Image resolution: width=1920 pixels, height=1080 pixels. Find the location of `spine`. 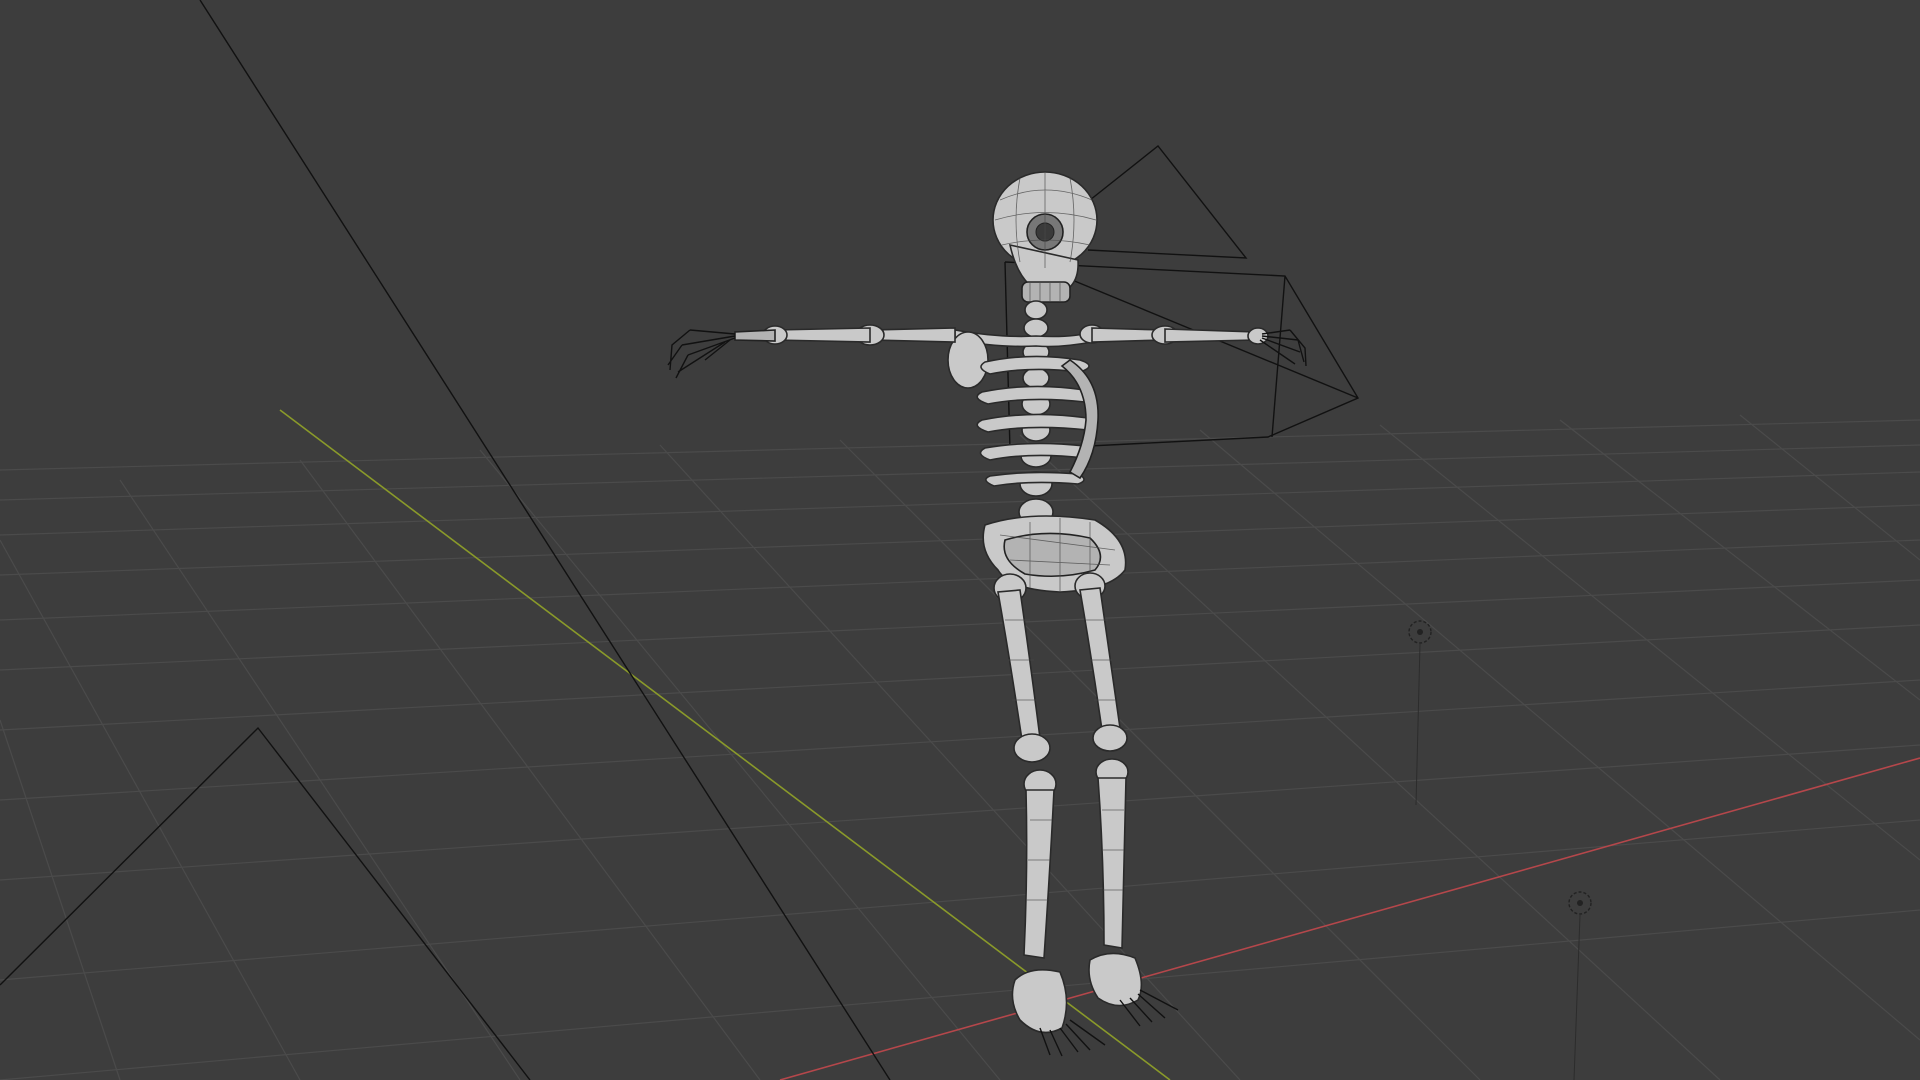

spine is located at coordinates (1036, 413).